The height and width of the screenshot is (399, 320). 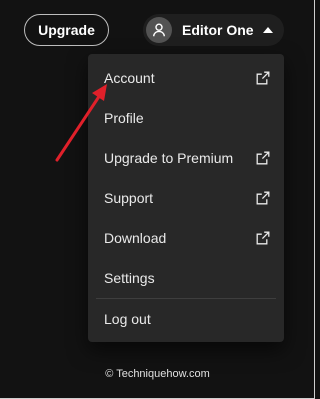 What do you see at coordinates (186, 118) in the screenshot?
I see `menu-item-profile: Profile` at bounding box center [186, 118].